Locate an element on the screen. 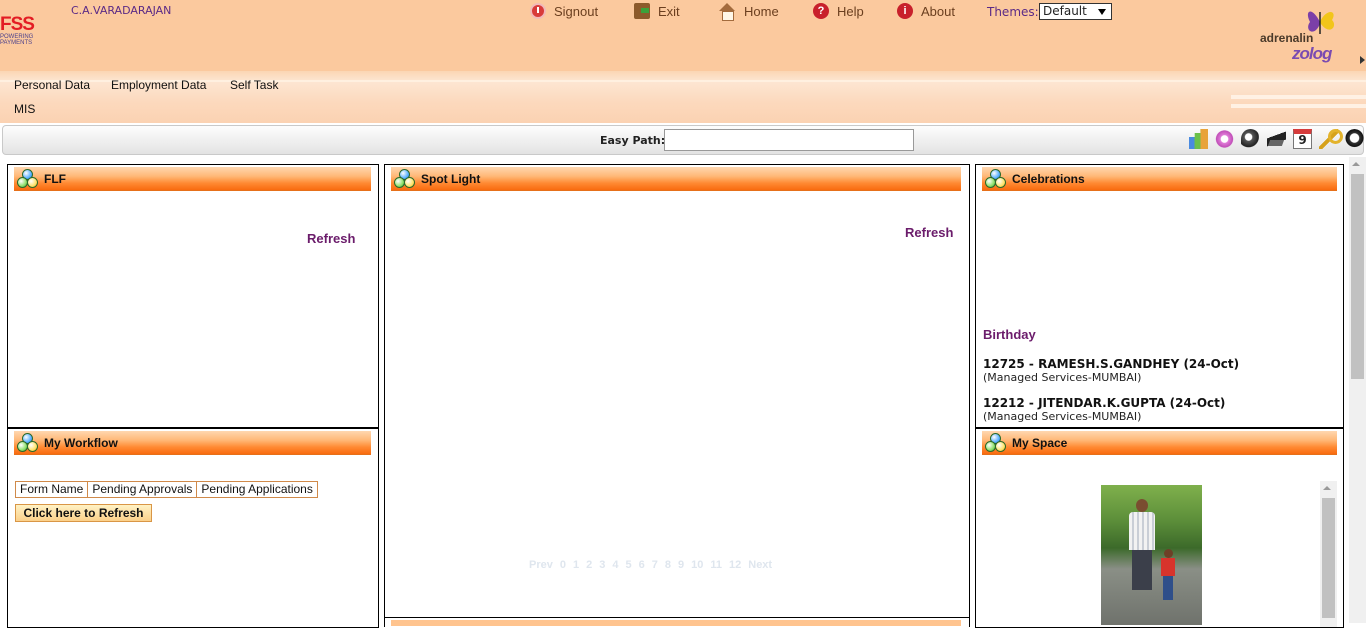 The width and height of the screenshot is (1366, 628). spotlight-lower-panel is located at coordinates (677, 622).